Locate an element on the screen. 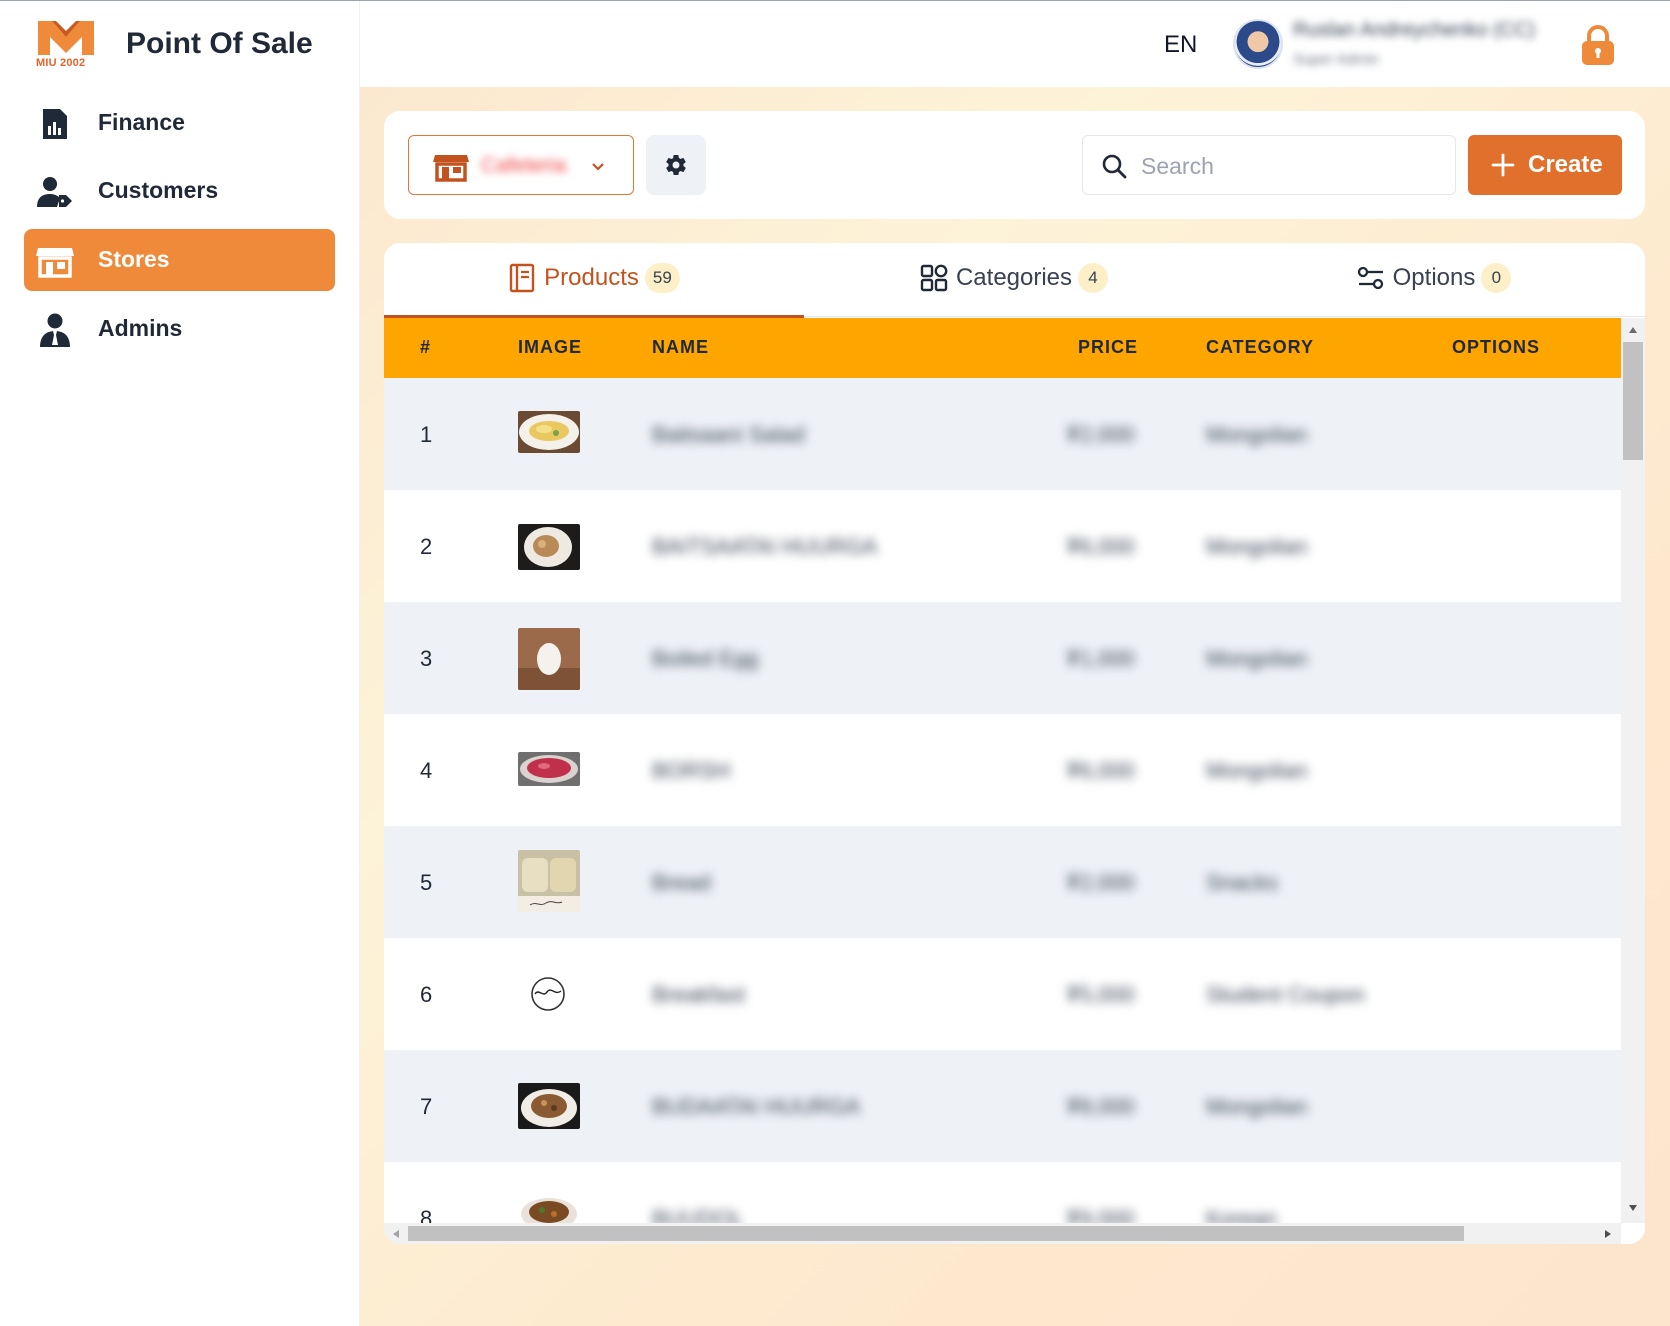  product-name: Baitsaani Salad is located at coordinates (728, 434).